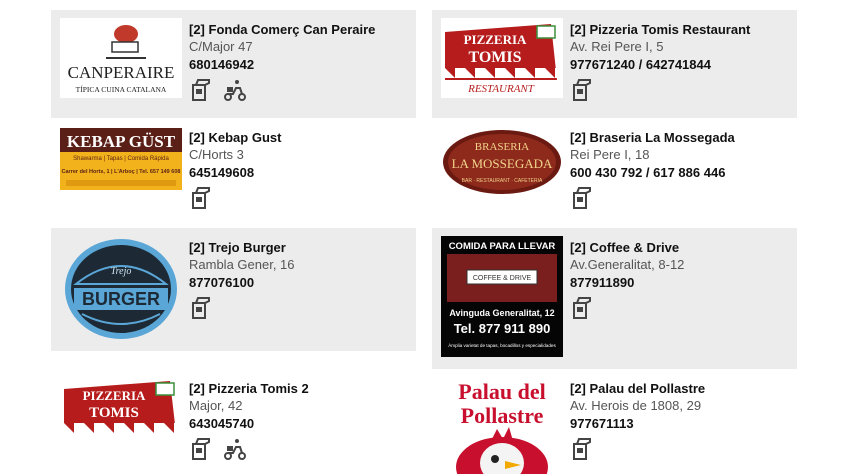 The height and width of the screenshot is (474, 844). What do you see at coordinates (610, 154) in the screenshot?
I see `restaurant-address: Rei Pere I, 18` at bounding box center [610, 154].